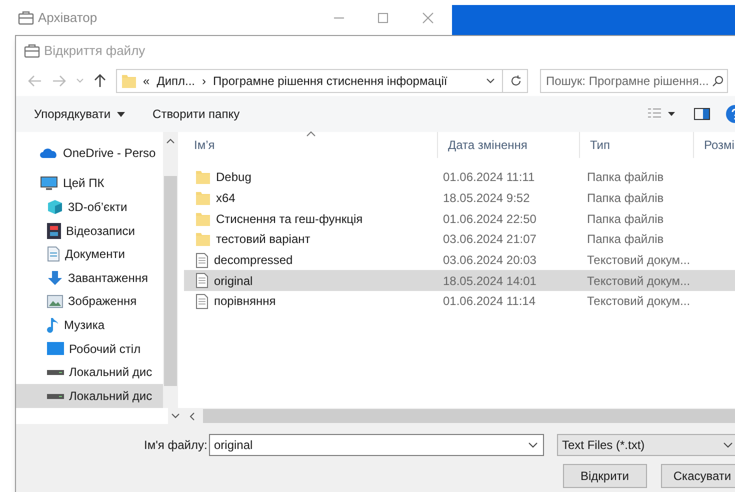 Image resolution: width=735 pixels, height=492 pixels. What do you see at coordinates (53, 324) in the screenshot?
I see `music-note-icon` at bounding box center [53, 324].